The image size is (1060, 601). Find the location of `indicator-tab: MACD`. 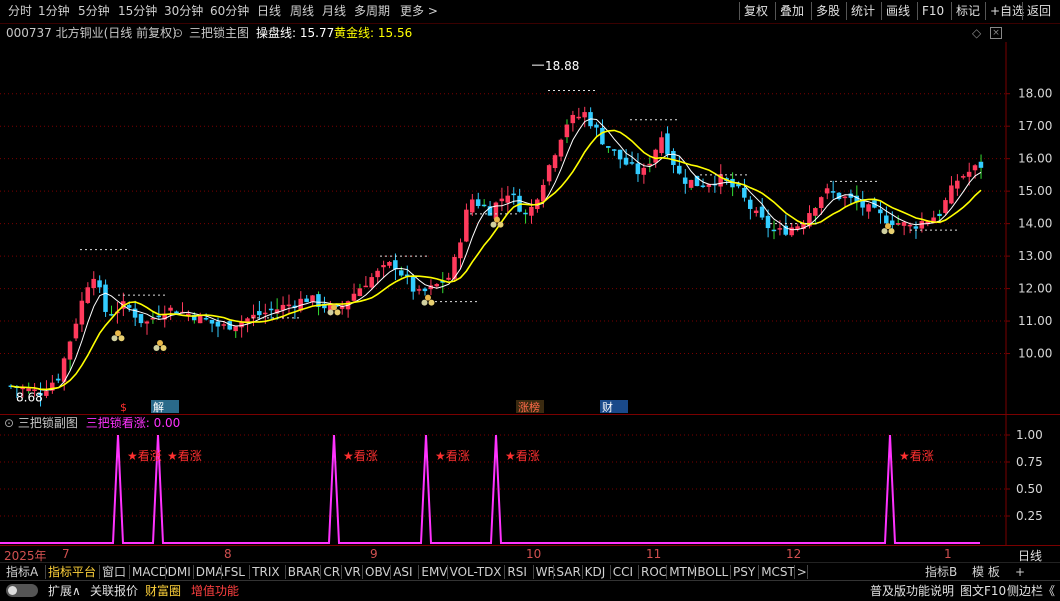

indicator-tab: MACD is located at coordinates (150, 572).